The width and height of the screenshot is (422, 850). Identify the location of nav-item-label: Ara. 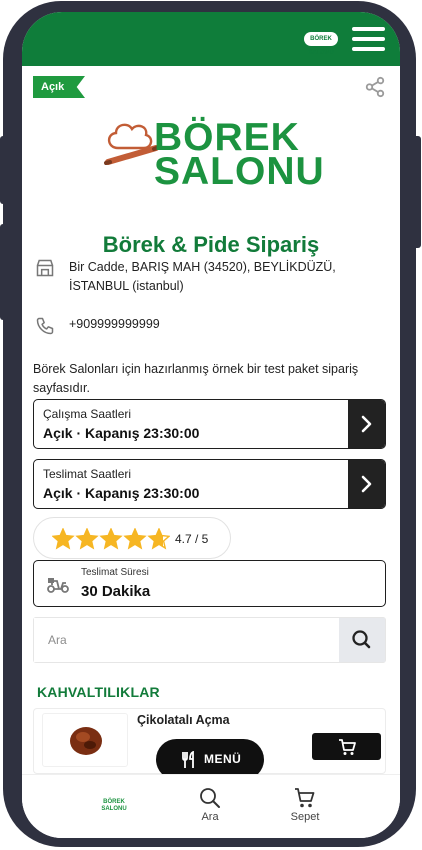
(210, 817).